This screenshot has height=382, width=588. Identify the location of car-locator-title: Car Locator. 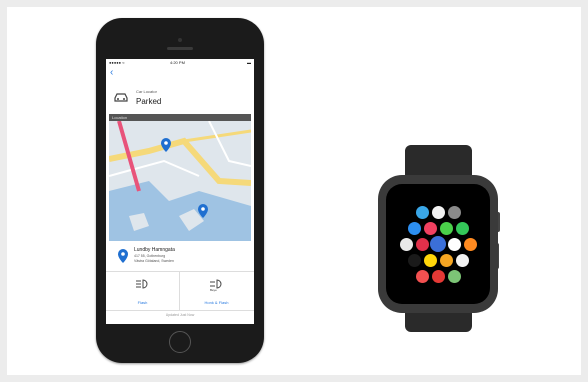
(146, 91).